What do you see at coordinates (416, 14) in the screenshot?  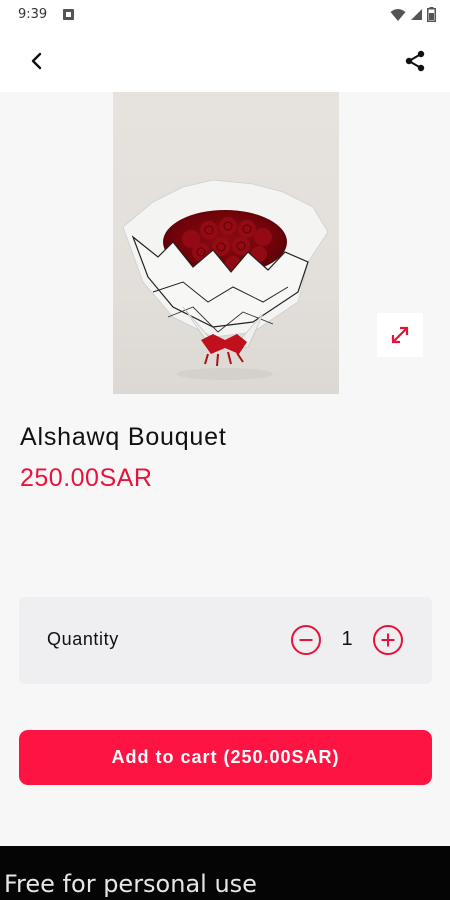 I see `signal-icon` at bounding box center [416, 14].